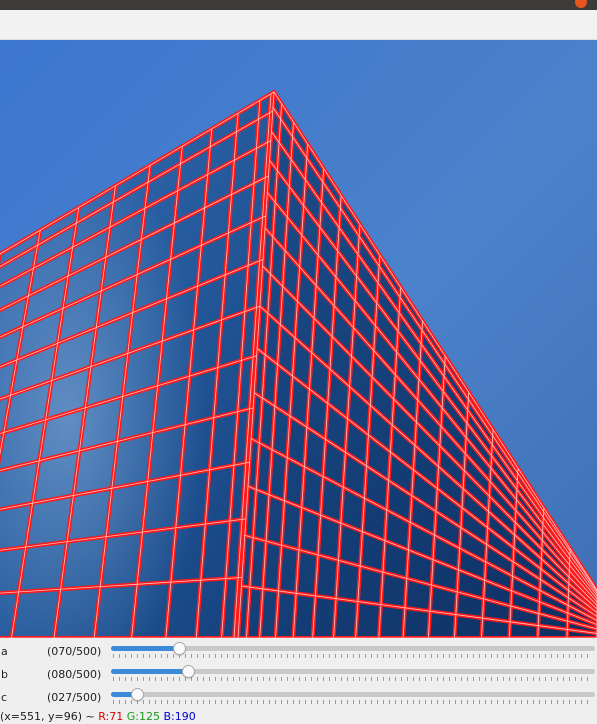 This screenshot has height=724, width=597. What do you see at coordinates (179, 716) in the screenshot?
I see `pixel-blue-value: B:190` at bounding box center [179, 716].